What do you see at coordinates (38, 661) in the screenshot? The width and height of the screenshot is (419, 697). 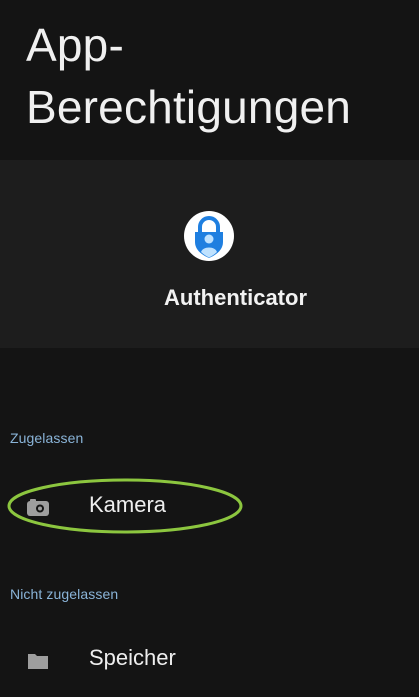 I see `folder-icon` at bounding box center [38, 661].